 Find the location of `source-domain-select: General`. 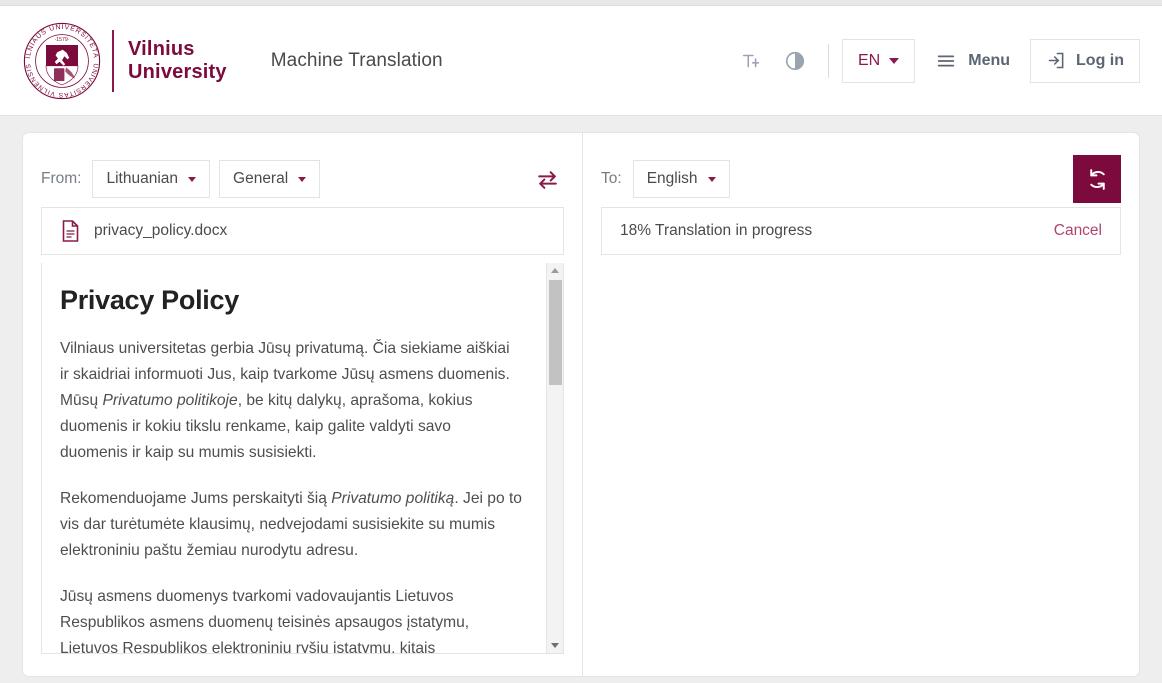

source-domain-select: General is located at coordinates (270, 179).